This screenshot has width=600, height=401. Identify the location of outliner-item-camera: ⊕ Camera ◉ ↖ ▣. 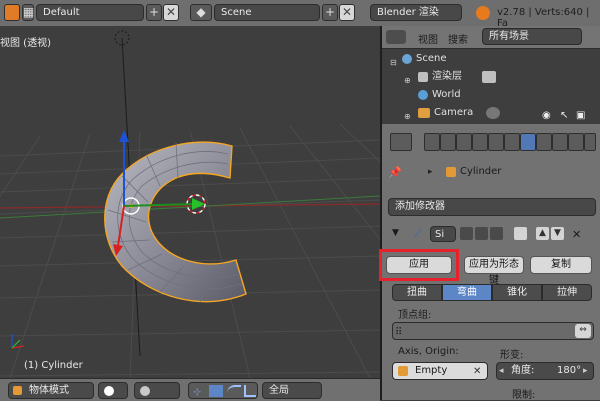
(491, 113).